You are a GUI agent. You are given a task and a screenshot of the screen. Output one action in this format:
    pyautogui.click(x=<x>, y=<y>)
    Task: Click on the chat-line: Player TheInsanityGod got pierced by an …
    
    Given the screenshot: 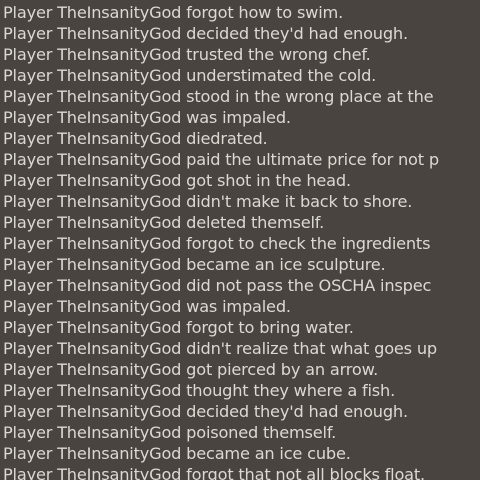 What is the action you would take?
    pyautogui.click(x=241, y=369)
    